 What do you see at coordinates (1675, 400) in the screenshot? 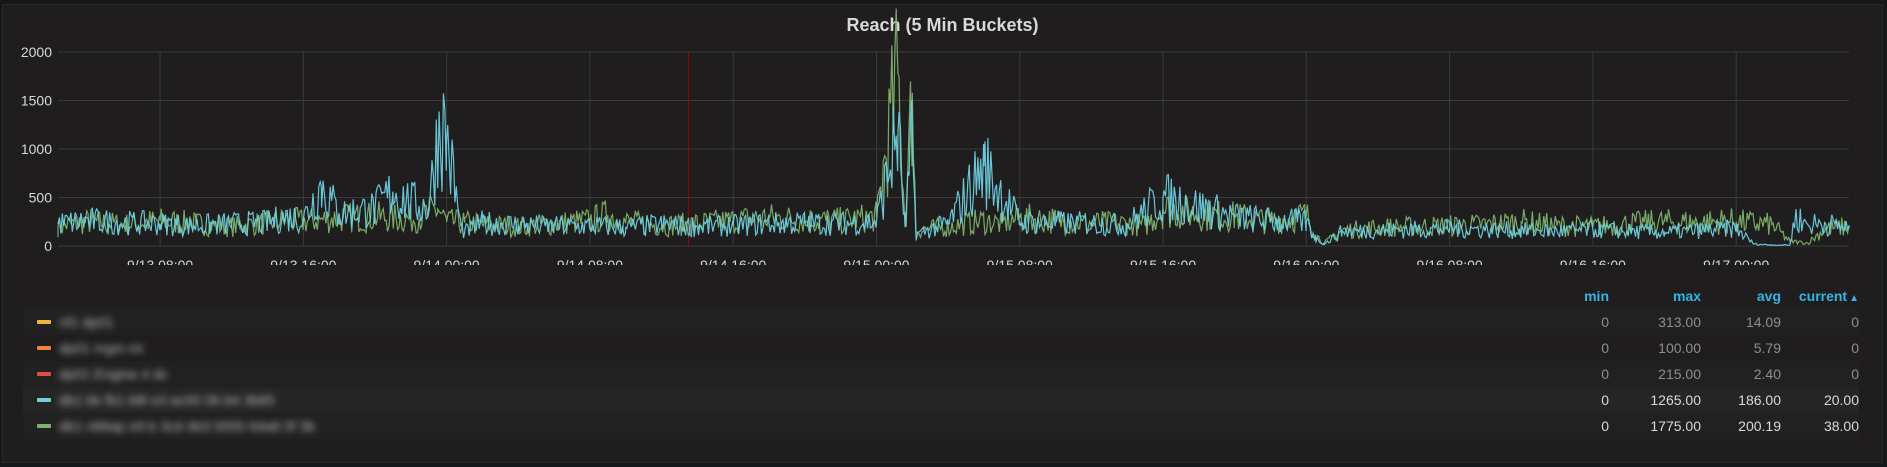
I see `legend-value-max: 1265.00` at bounding box center [1675, 400].